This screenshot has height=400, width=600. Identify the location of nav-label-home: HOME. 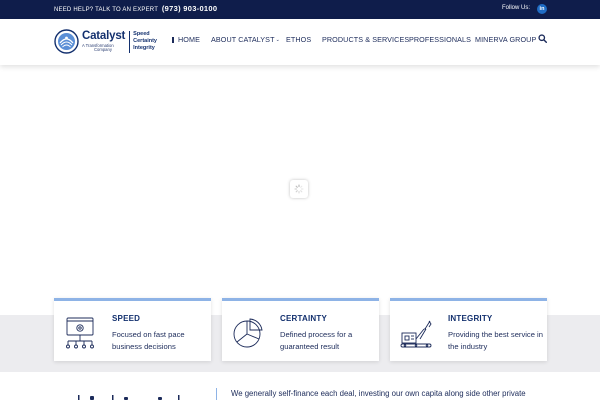
(189, 39).